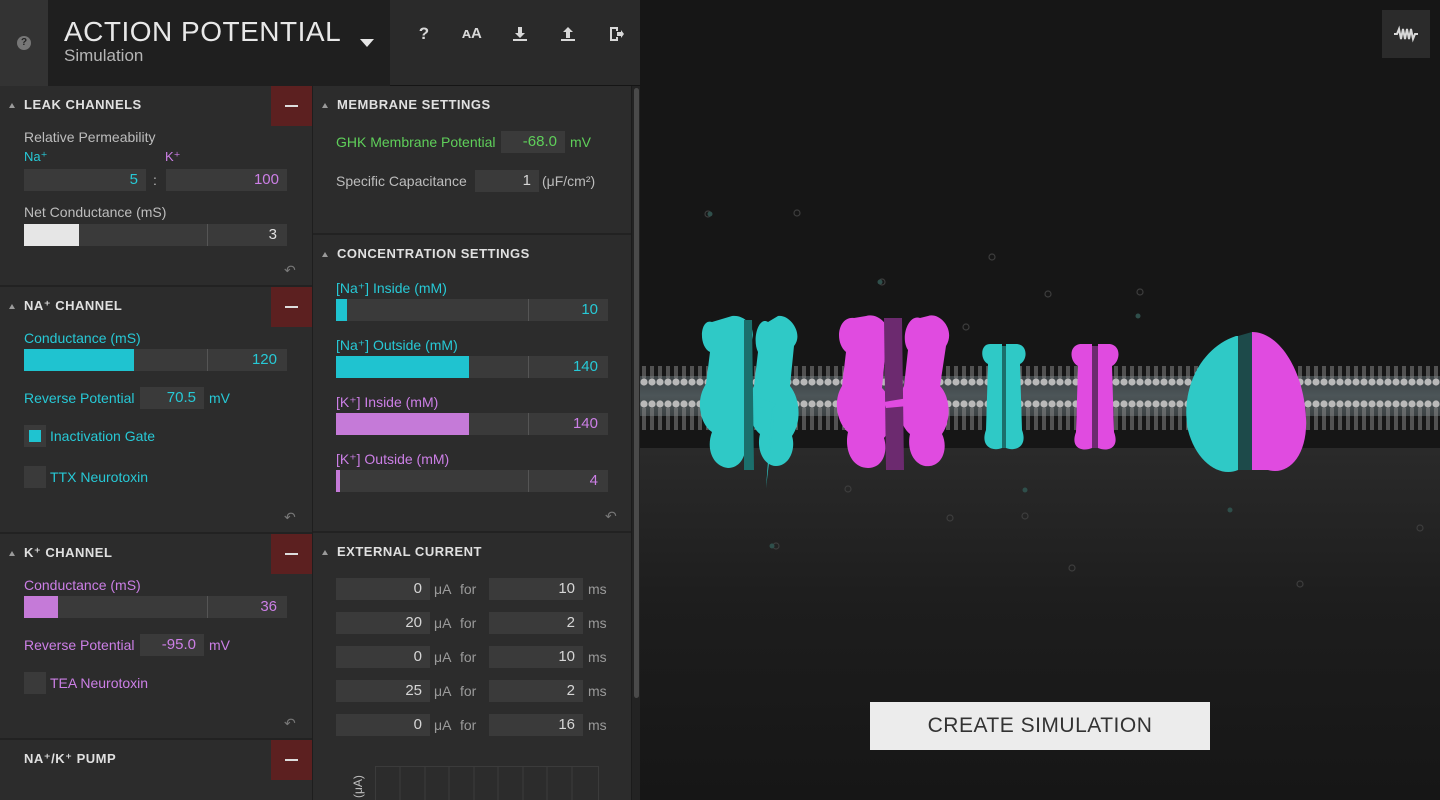  I want to click on concentration-label: [Na⁺] Inside (mM), so click(391, 288).